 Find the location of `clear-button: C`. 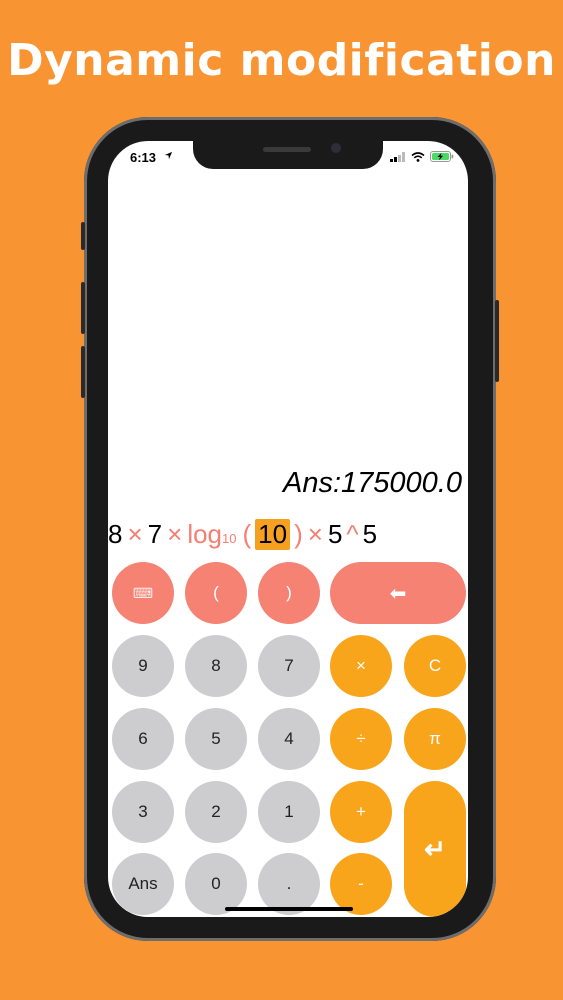

clear-button: C is located at coordinates (435, 666).